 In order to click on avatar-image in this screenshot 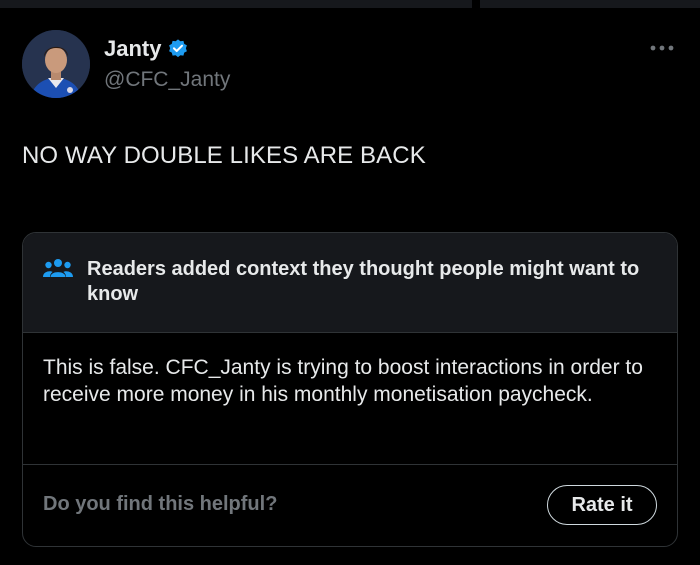, I will do `click(56, 64)`.